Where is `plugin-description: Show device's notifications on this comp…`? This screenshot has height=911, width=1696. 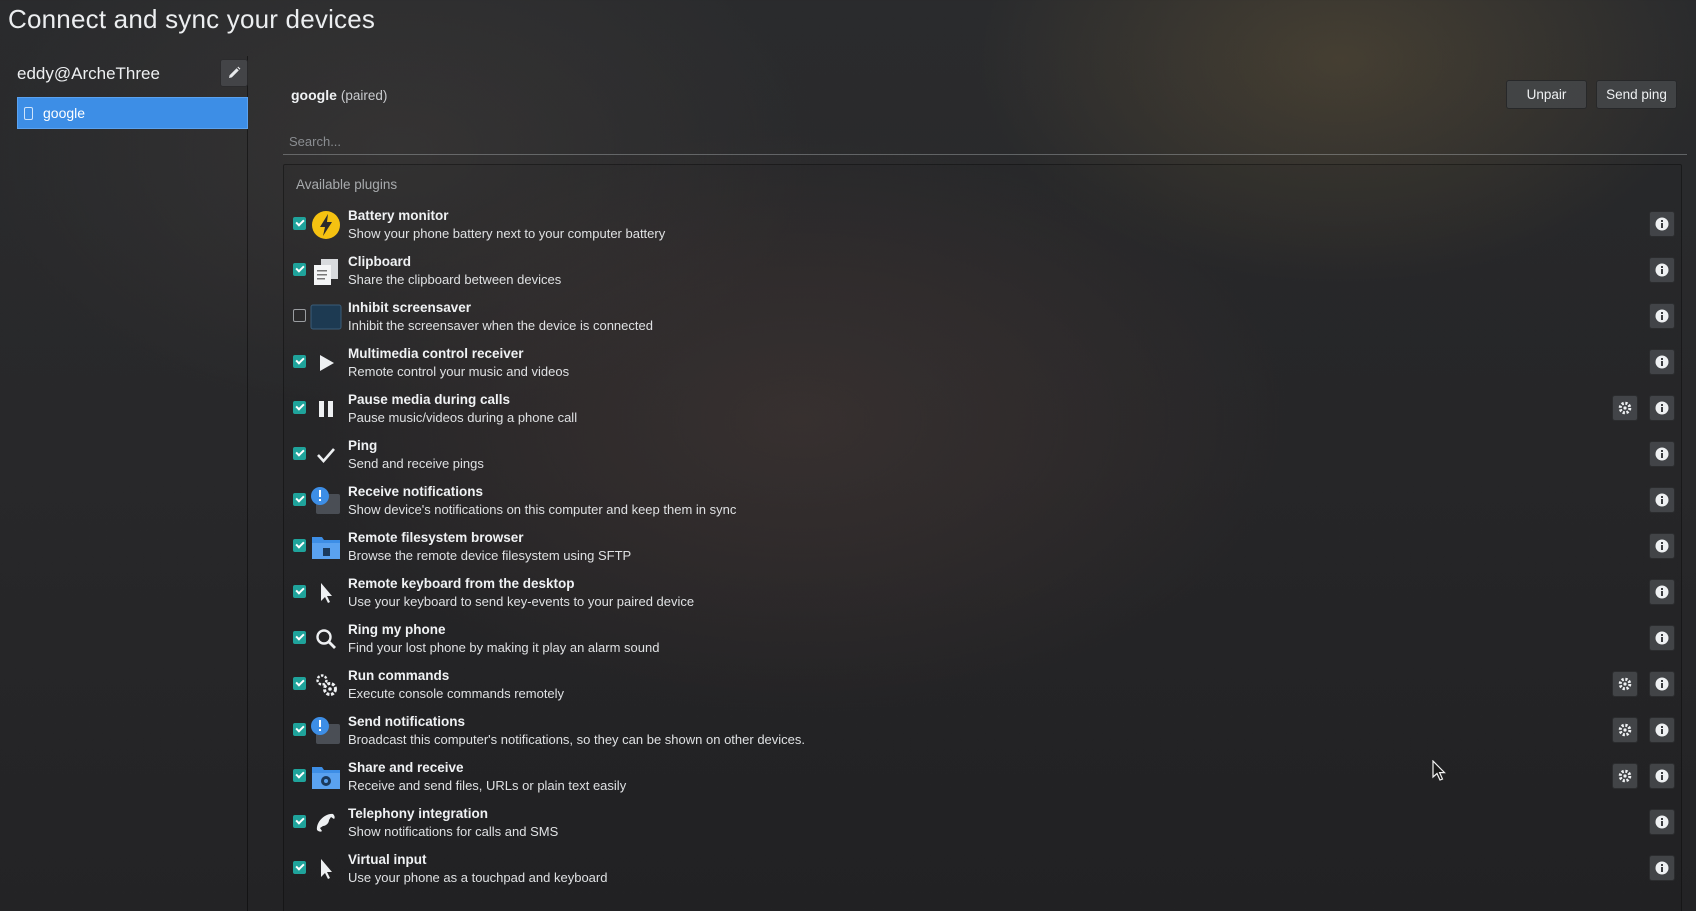
plugin-description: Show device's notifications on this comp… is located at coordinates (542, 509).